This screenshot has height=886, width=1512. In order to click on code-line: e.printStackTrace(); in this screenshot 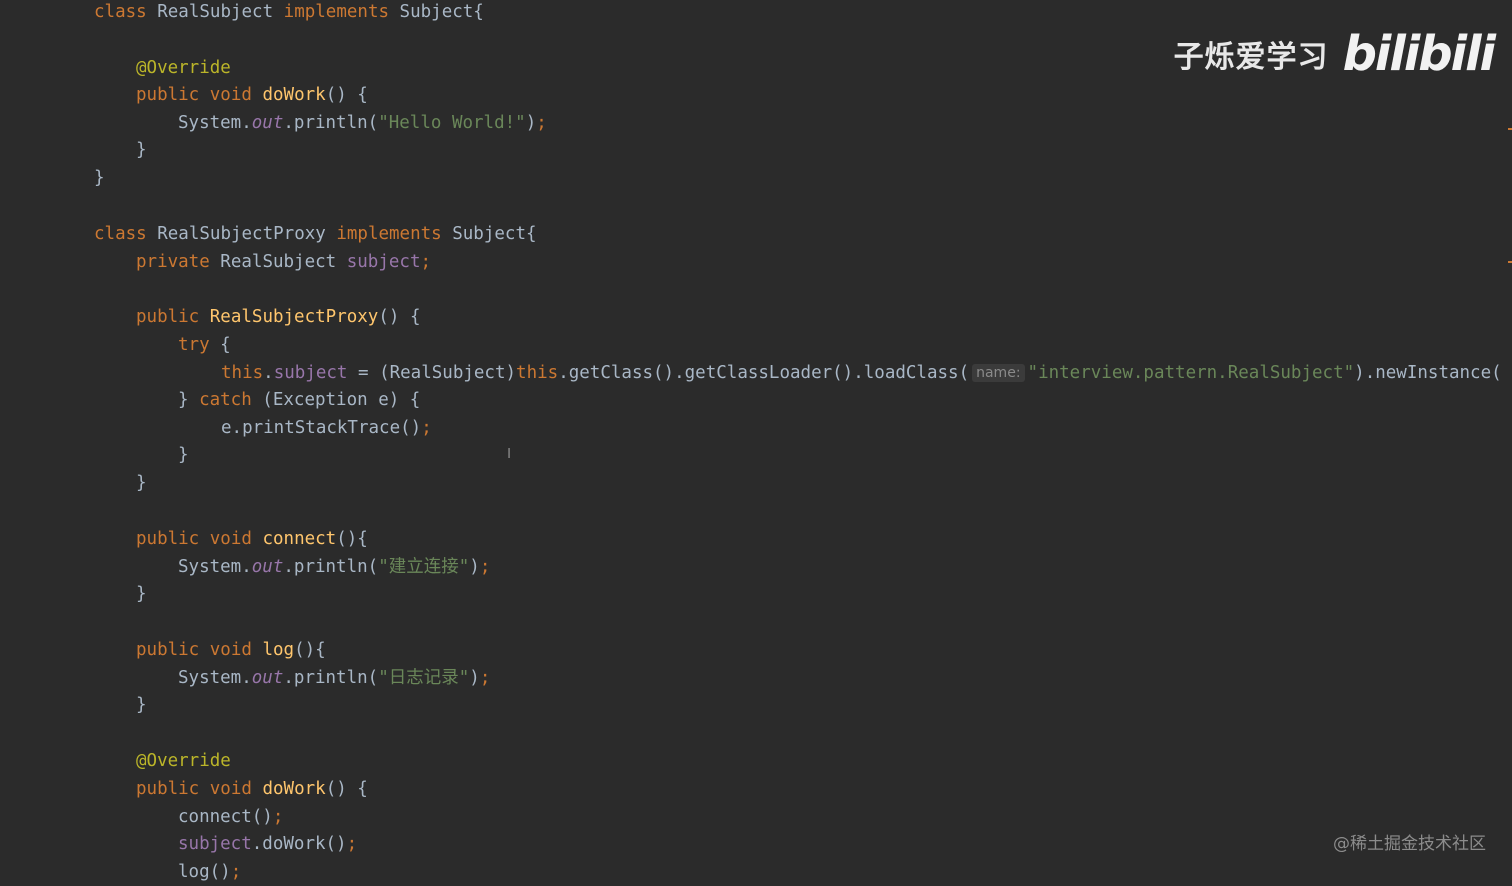, I will do `click(326, 428)`.